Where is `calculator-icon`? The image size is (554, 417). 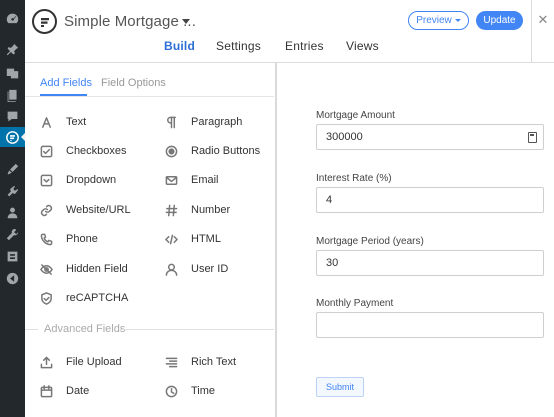
calculator-icon is located at coordinates (532, 137).